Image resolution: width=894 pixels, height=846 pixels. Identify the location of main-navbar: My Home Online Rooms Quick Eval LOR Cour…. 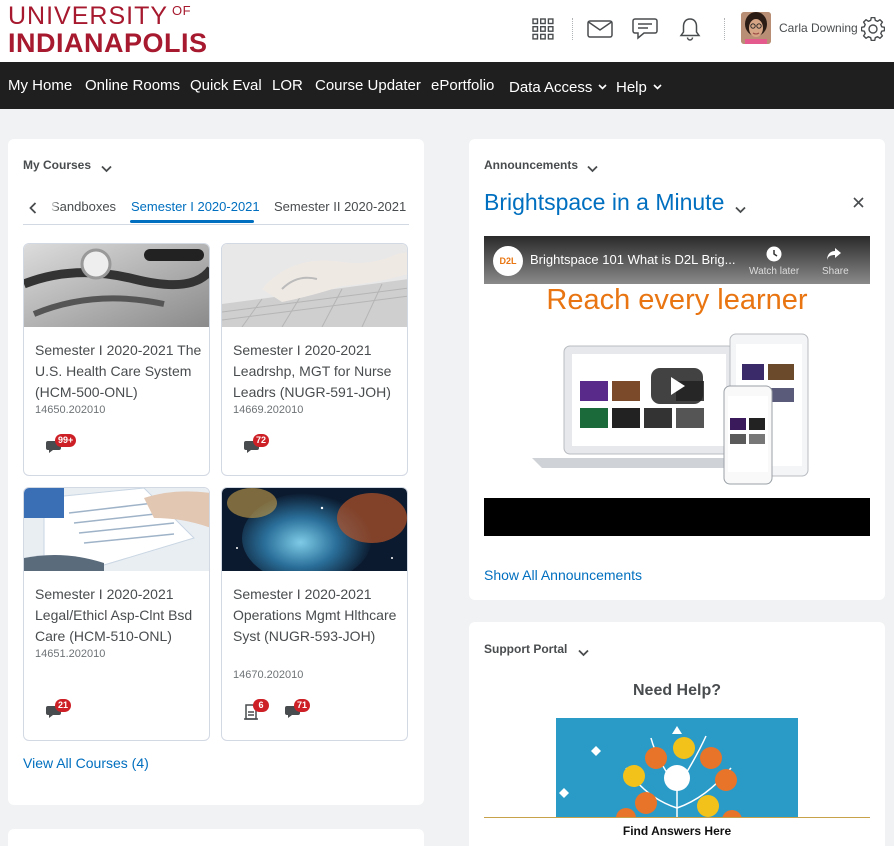
(447, 85).